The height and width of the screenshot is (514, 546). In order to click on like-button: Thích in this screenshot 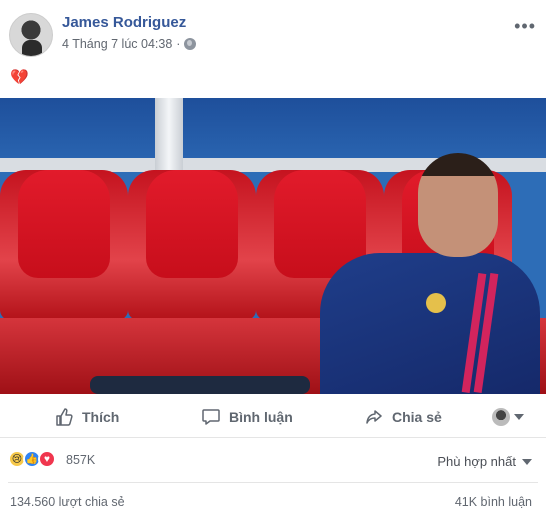, I will do `click(86, 417)`.